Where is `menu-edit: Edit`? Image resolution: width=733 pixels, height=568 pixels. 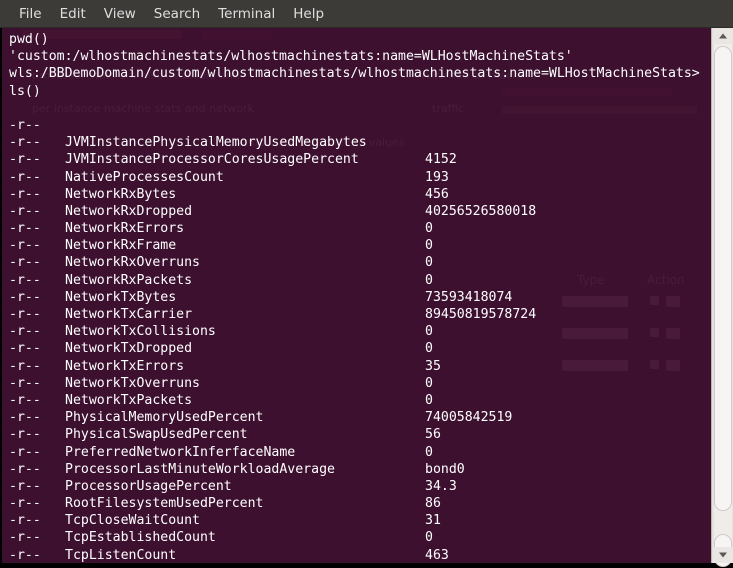 menu-edit: Edit is located at coordinates (73, 14).